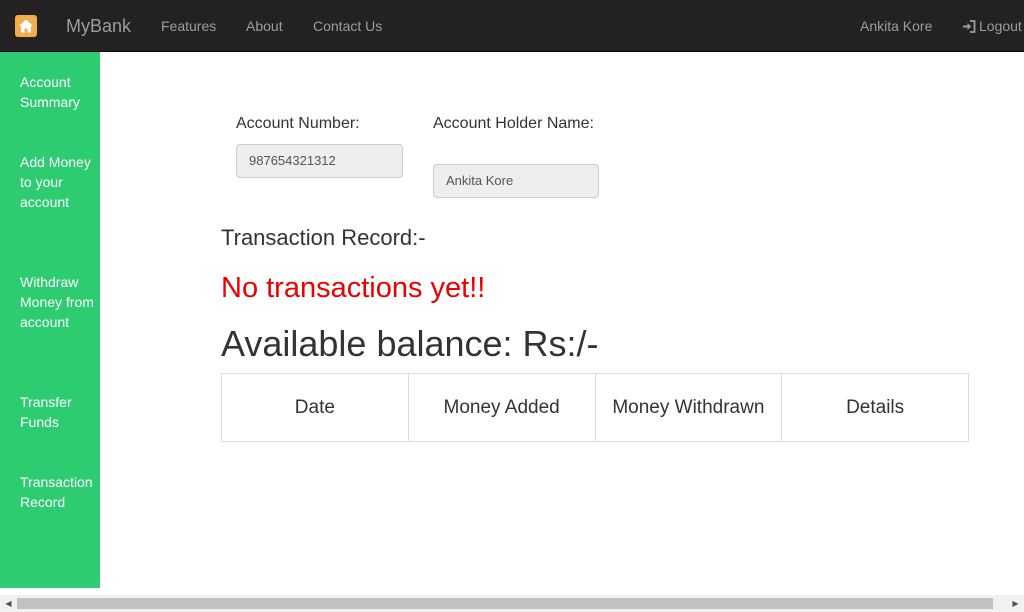  I want to click on no-transactions-message: No transactions yet!!, so click(353, 288).